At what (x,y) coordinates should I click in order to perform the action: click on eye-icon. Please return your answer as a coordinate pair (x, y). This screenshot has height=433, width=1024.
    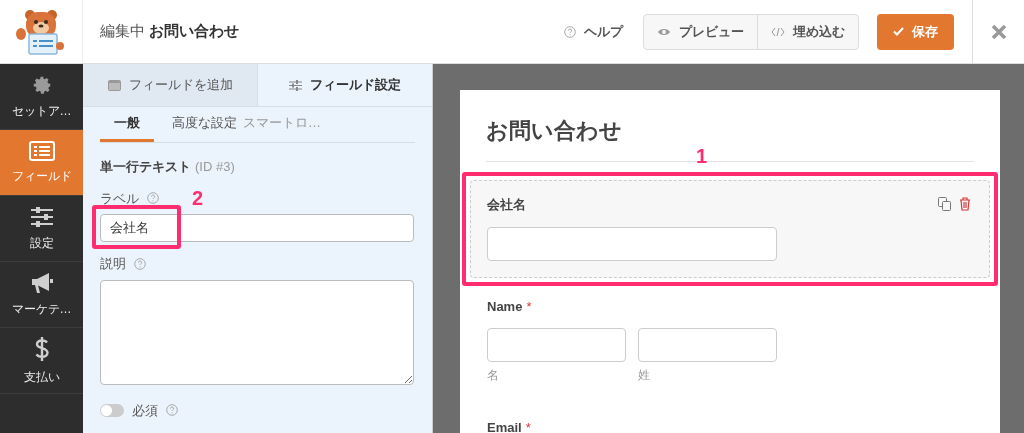
    Looking at the image, I should click on (664, 31).